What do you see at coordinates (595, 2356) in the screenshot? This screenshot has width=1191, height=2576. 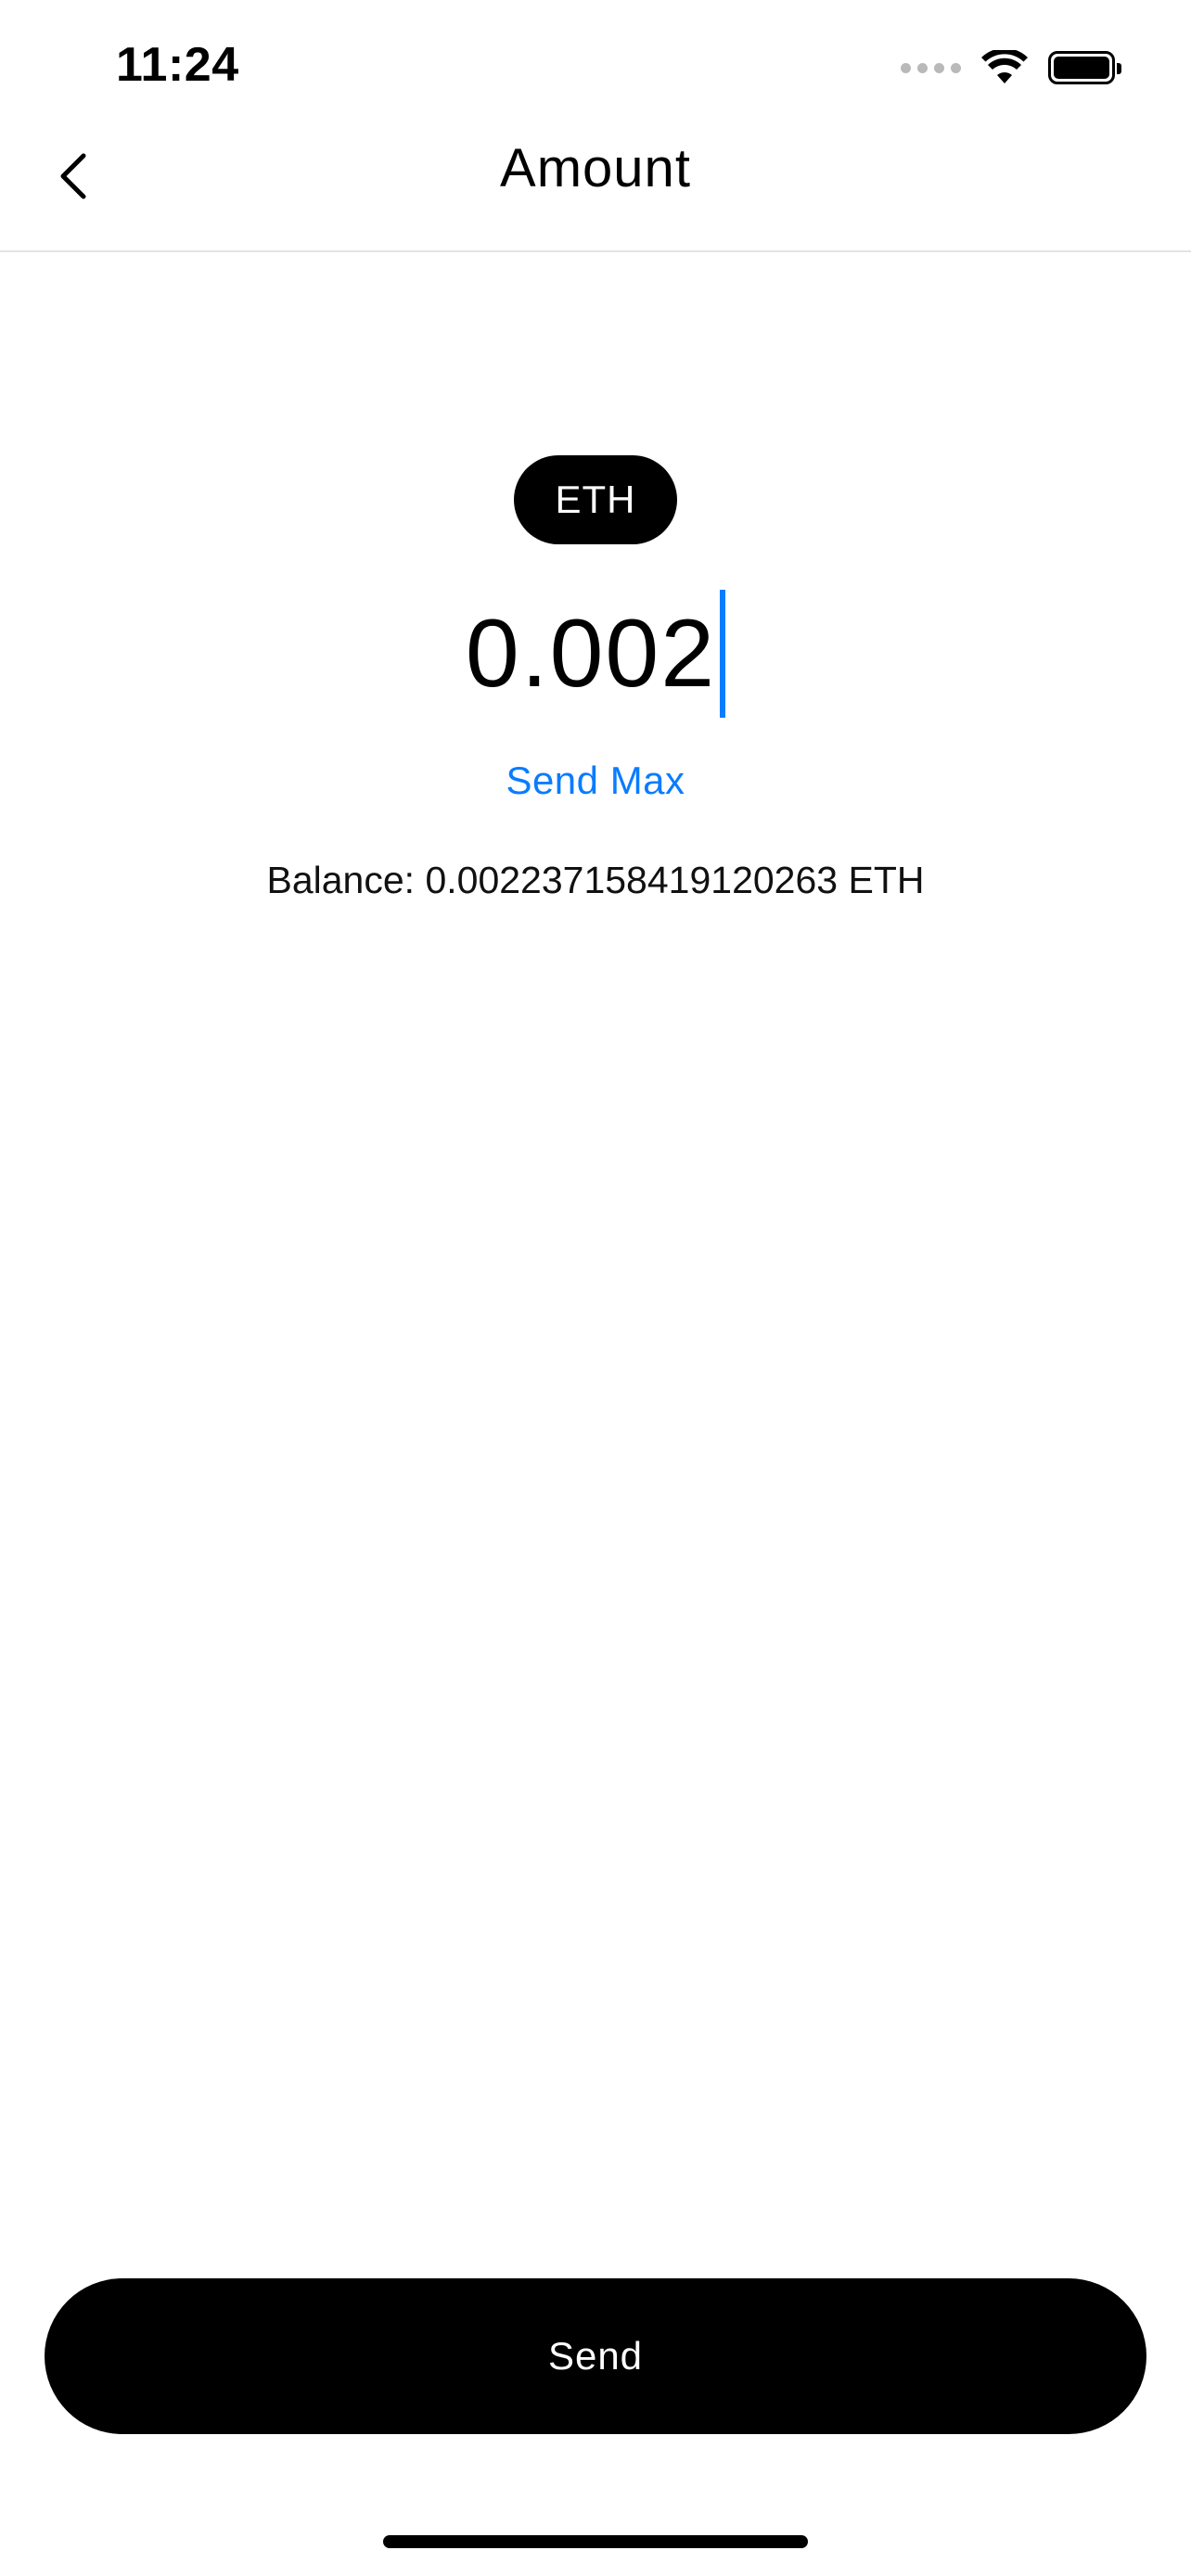 I see `send-button: Send` at bounding box center [595, 2356].